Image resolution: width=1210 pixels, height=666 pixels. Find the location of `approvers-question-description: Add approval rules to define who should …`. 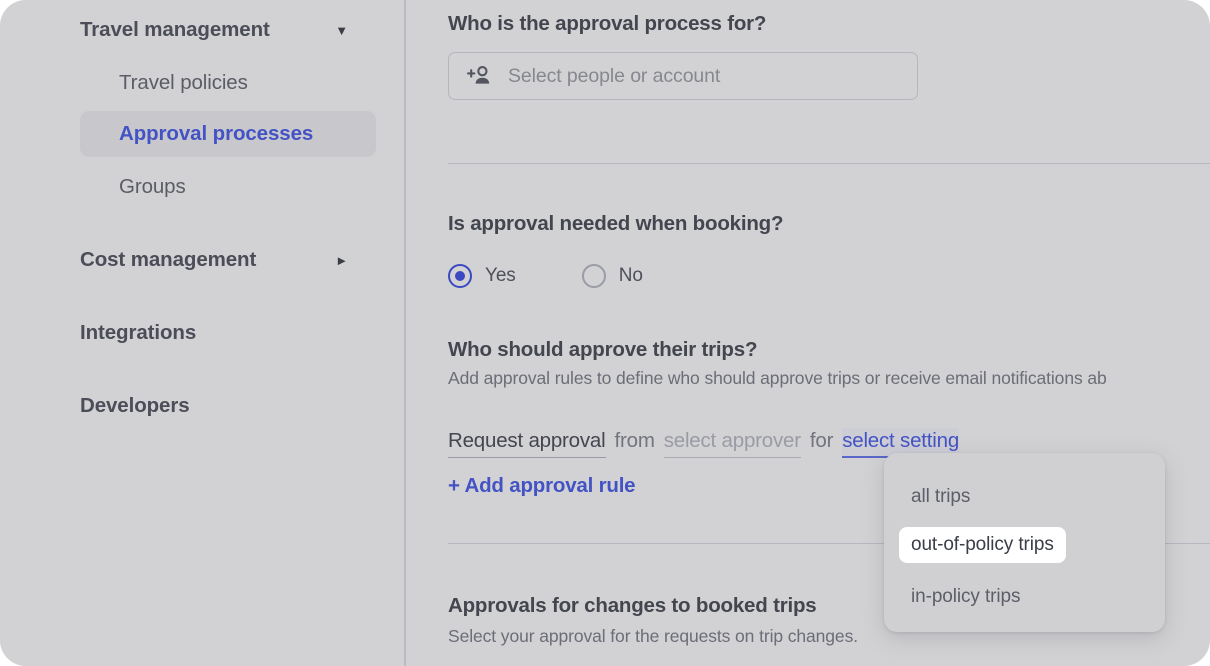

approvers-question-description: Add approval rules to define who should … is located at coordinates (777, 378).